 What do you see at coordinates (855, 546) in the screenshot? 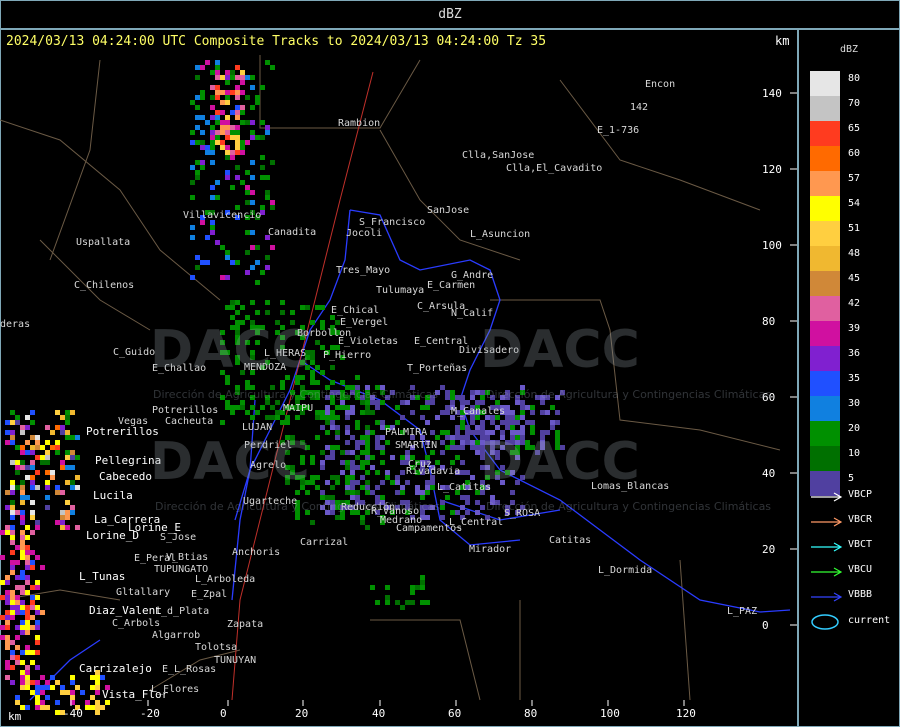
I see `track-legend-row: VBCT` at bounding box center [855, 546].